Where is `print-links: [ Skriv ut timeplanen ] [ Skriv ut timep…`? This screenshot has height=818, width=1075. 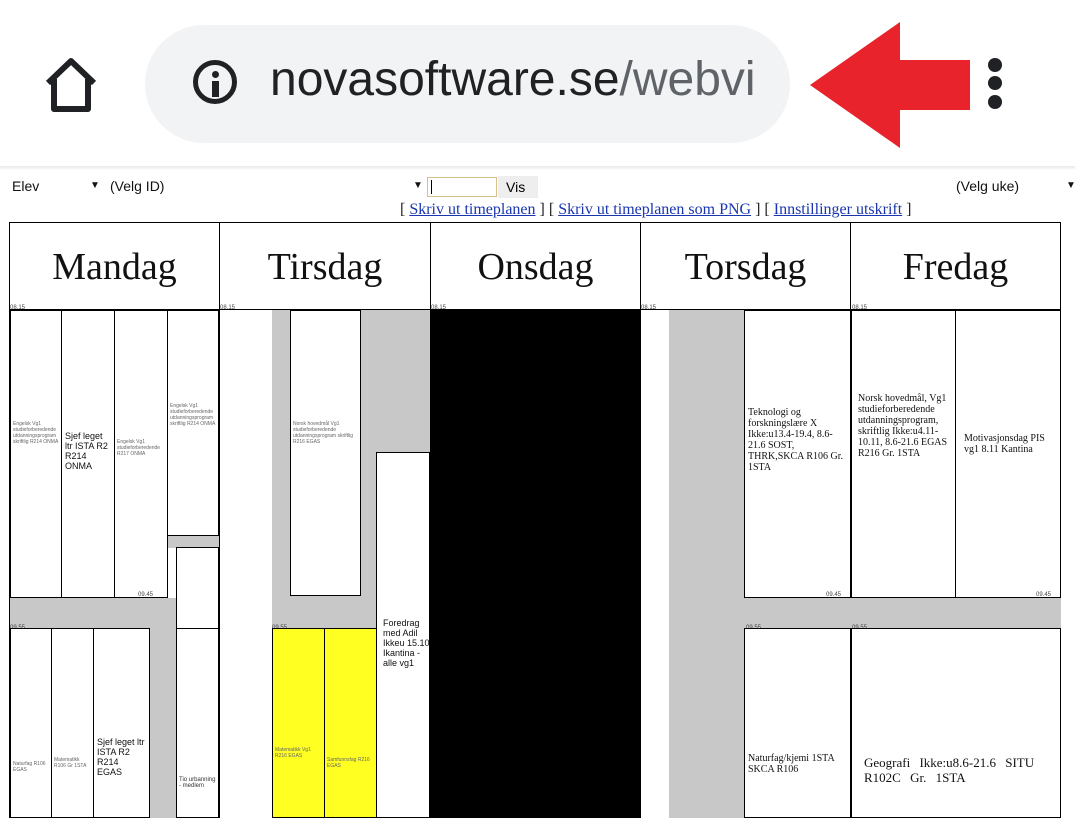
print-links: [ Skriv ut timeplanen ] [ Skriv ut timep… is located at coordinates (656, 209).